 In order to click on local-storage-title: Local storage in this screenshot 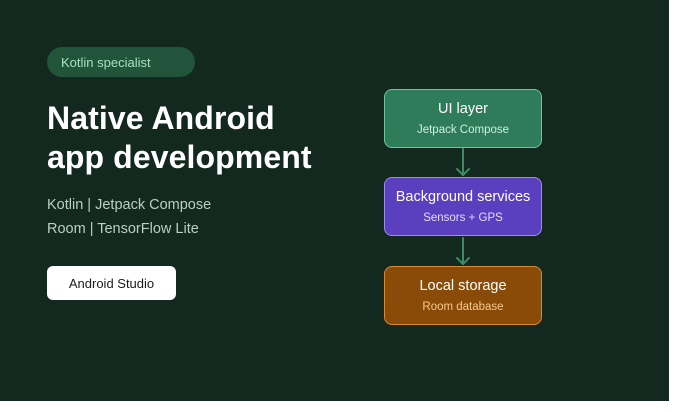, I will do `click(463, 285)`.